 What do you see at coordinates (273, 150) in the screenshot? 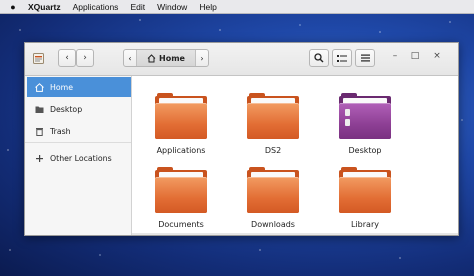
I see `file-item-label: DS2` at bounding box center [273, 150].